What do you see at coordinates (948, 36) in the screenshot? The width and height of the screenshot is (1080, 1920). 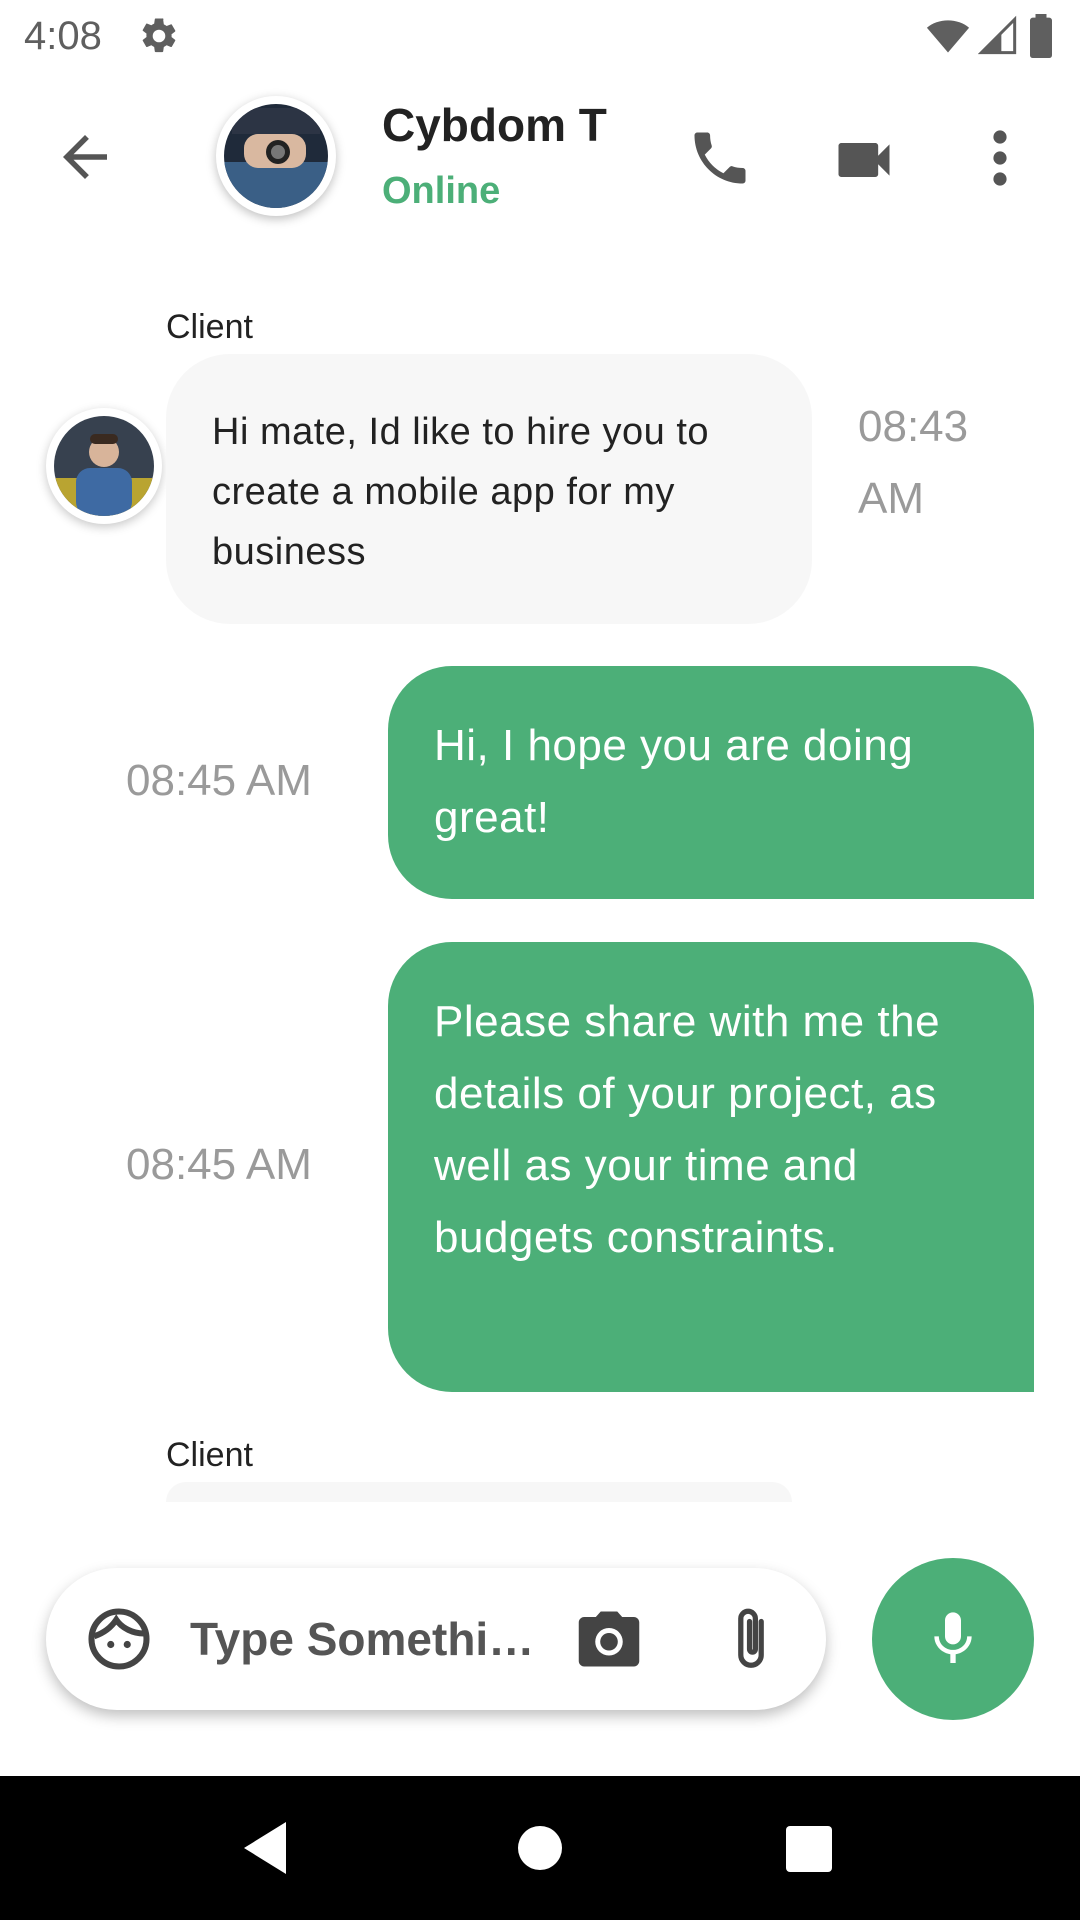 I see `wifi-icon` at bounding box center [948, 36].